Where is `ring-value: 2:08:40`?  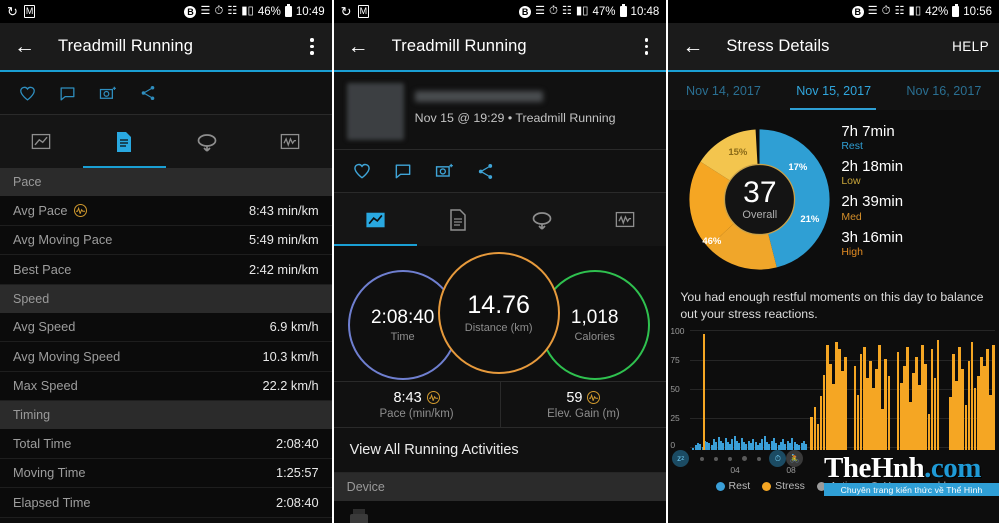
ring-value: 2:08:40 is located at coordinates (402, 317).